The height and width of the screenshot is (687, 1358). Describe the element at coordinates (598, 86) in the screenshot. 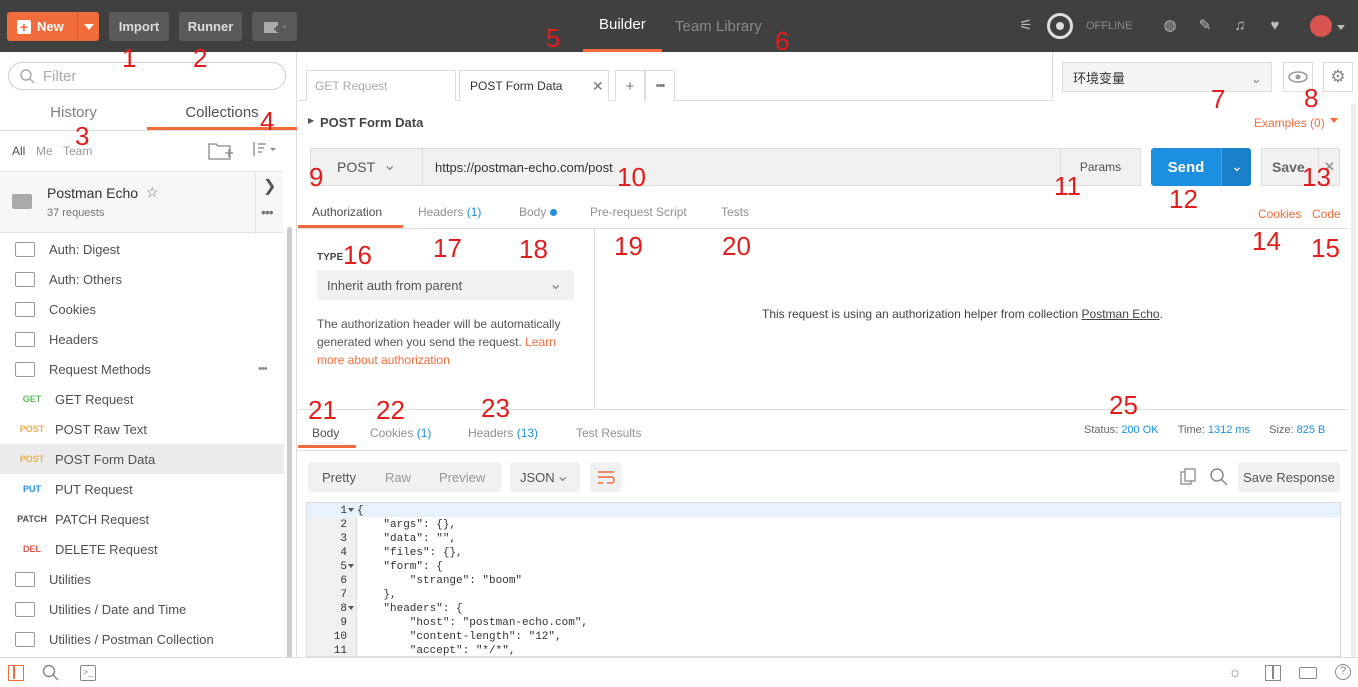

I see `close-icon: ✕` at that location.